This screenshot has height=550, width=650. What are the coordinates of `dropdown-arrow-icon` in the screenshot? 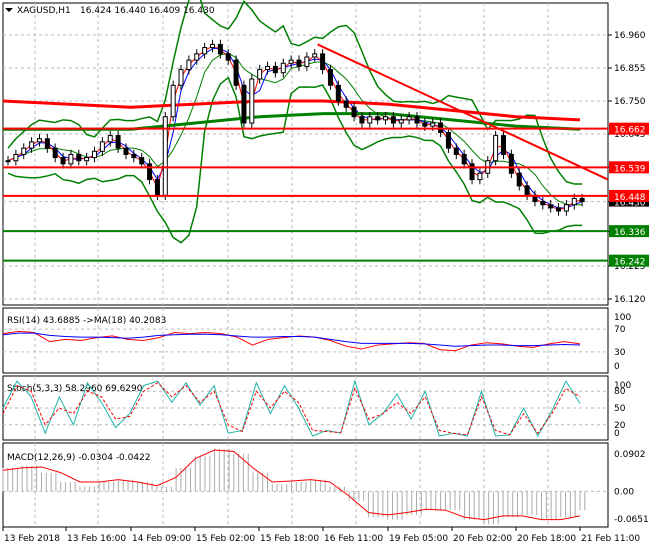 It's located at (9, 10).